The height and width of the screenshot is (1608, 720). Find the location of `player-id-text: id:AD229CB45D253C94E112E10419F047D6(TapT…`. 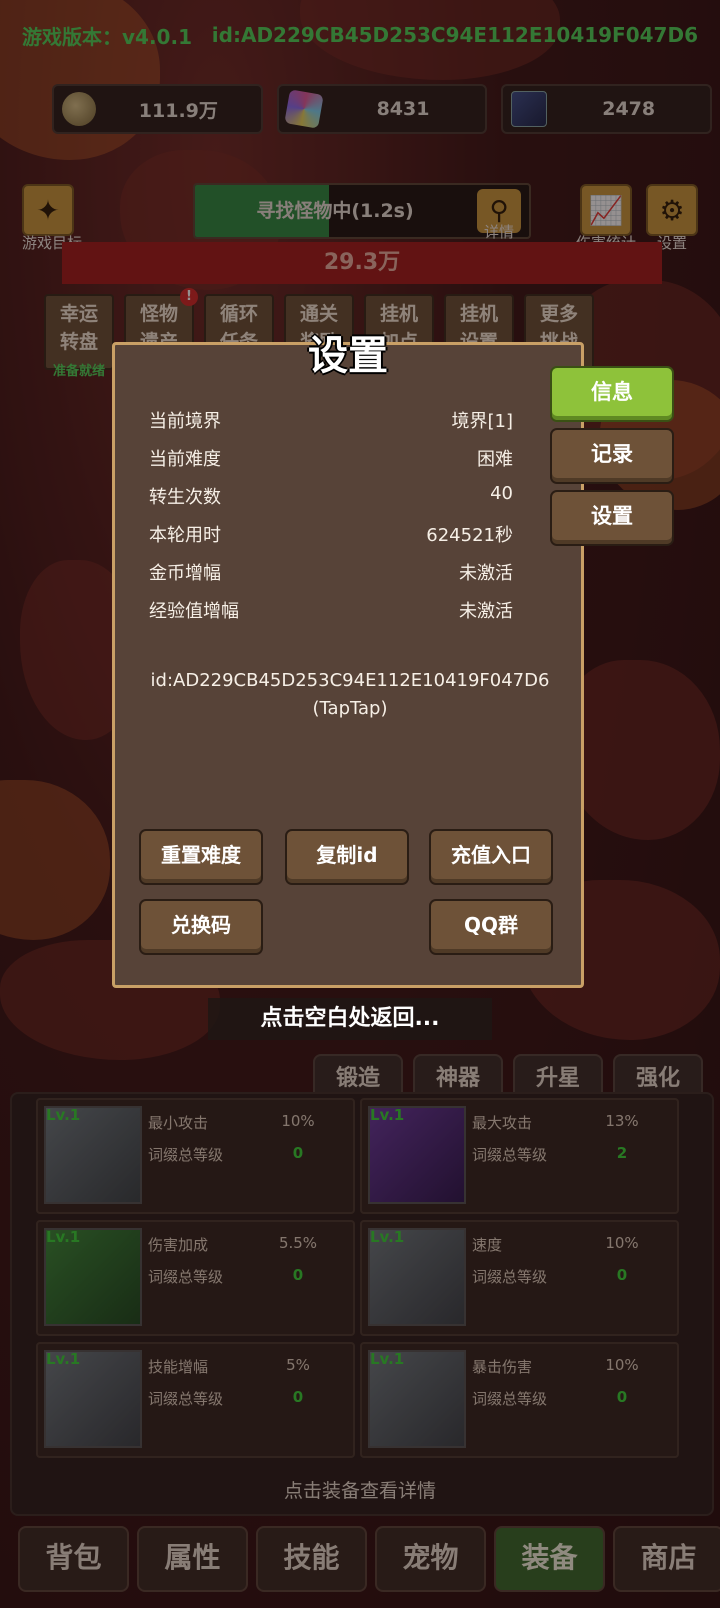

player-id-text: id:AD229CB45D253C94E112E10419F047D6(TapT… is located at coordinates (350, 694).